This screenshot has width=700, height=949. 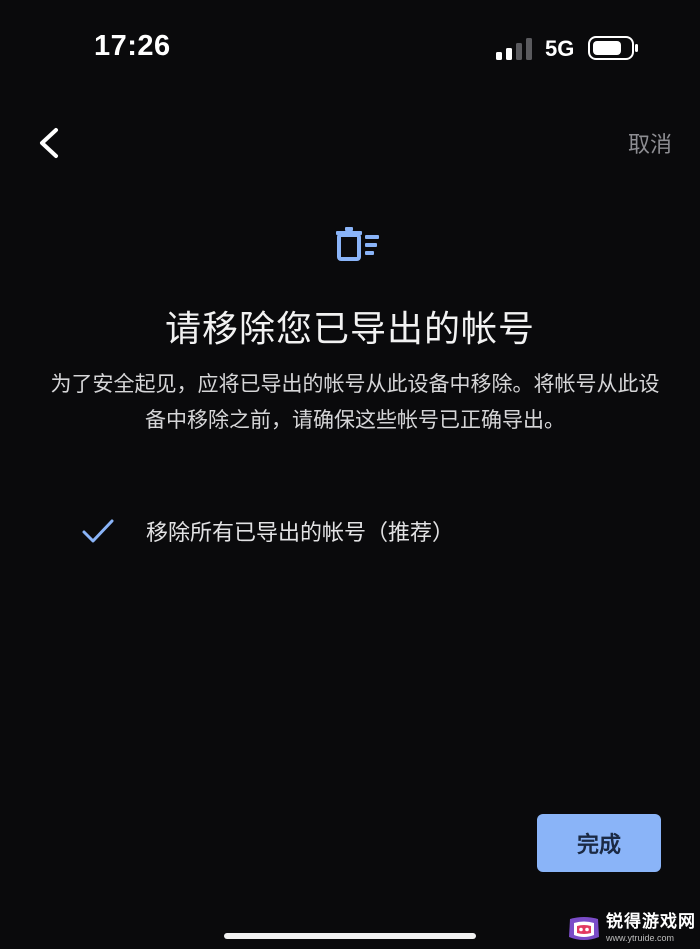 I want to click on remove-exported-accounts-option: 移除所有已导出的帐号（推荐）, so click(x=360, y=531).